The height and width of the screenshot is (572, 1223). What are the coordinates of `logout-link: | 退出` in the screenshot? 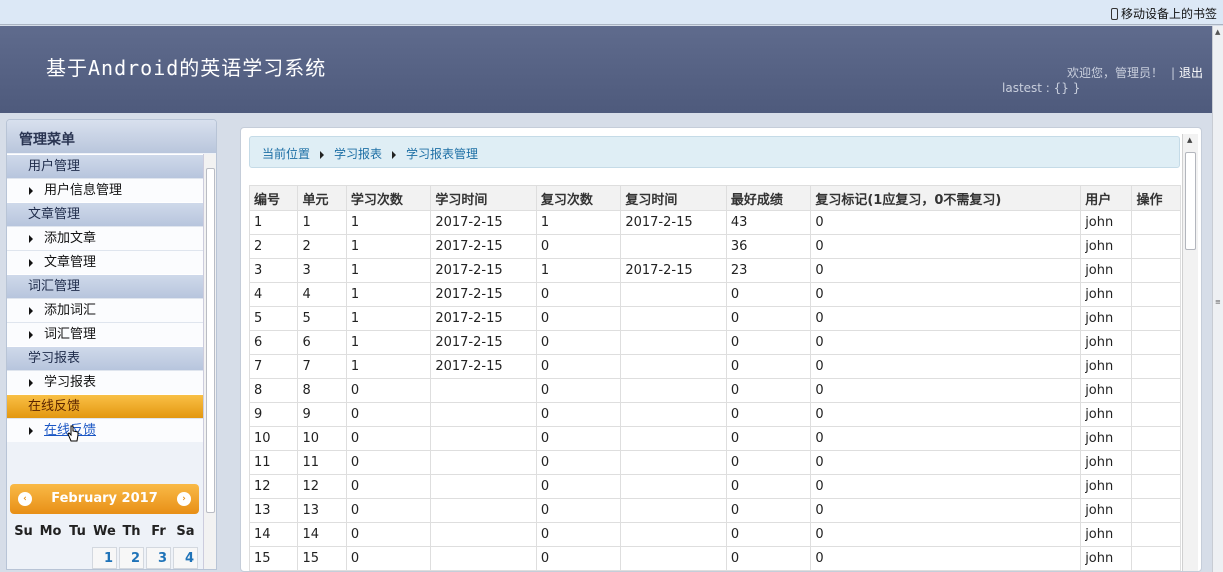 It's located at (1187, 72).